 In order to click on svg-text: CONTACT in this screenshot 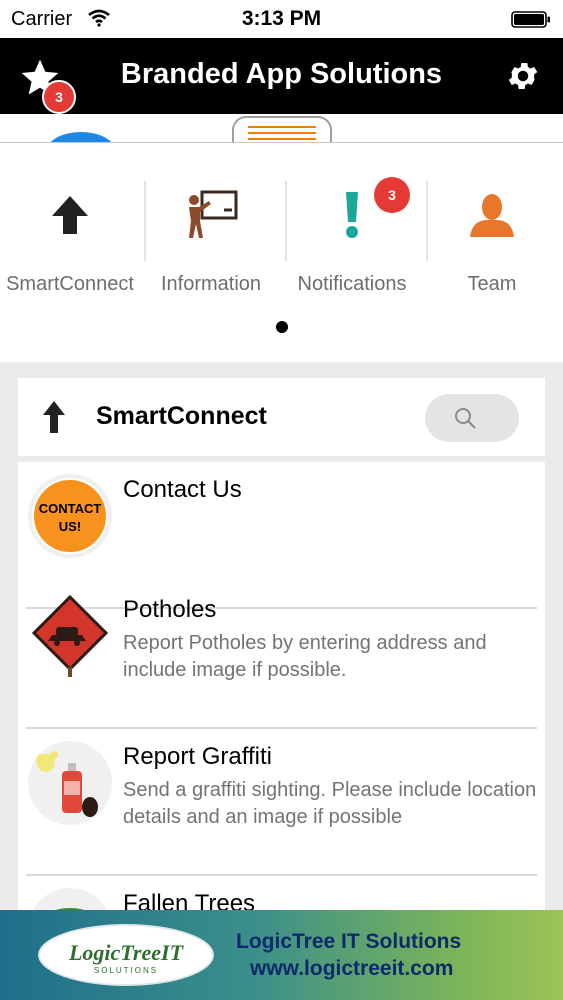, I will do `click(70, 508)`.